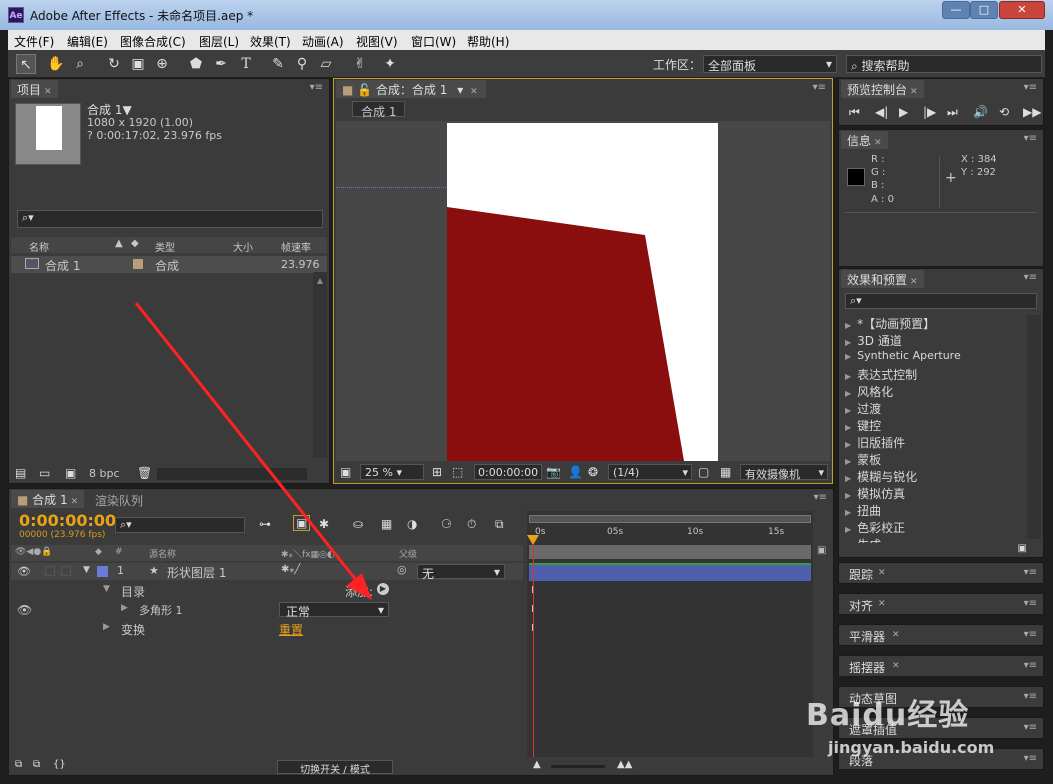 Image resolution: width=1053 pixels, height=784 pixels. Describe the element at coordinates (864, 140) in the screenshot. I see `tab-info: 信息 ✕` at that location.